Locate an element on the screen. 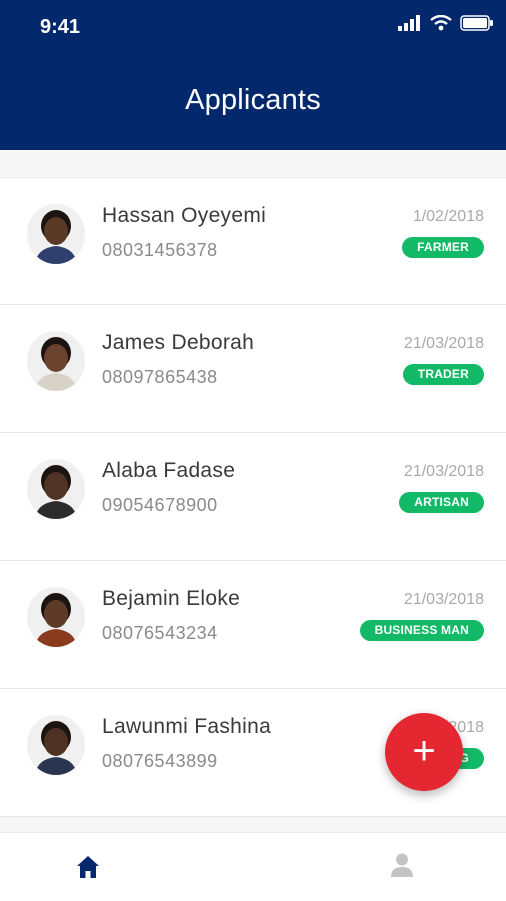  applicant-name: Alaba Fadase is located at coordinates (169, 470).